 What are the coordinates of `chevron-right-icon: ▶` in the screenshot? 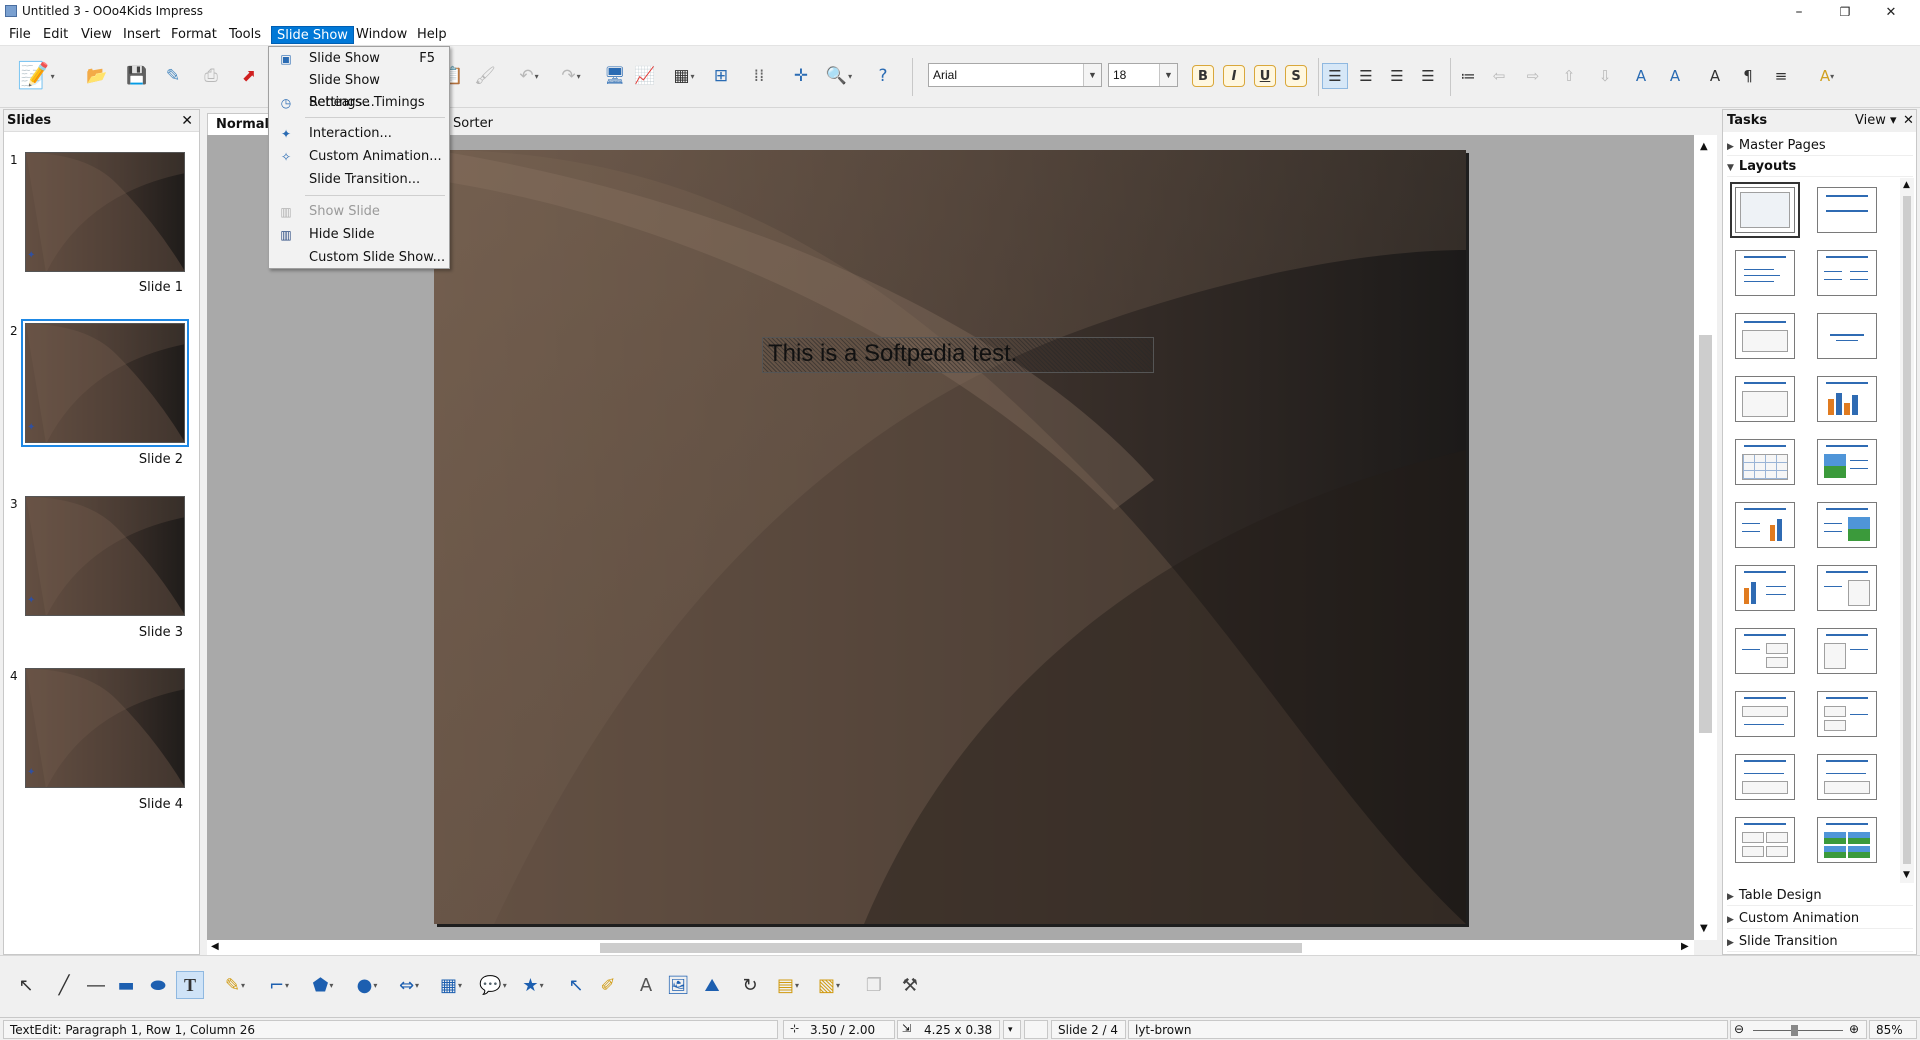 It's located at (1685, 946).